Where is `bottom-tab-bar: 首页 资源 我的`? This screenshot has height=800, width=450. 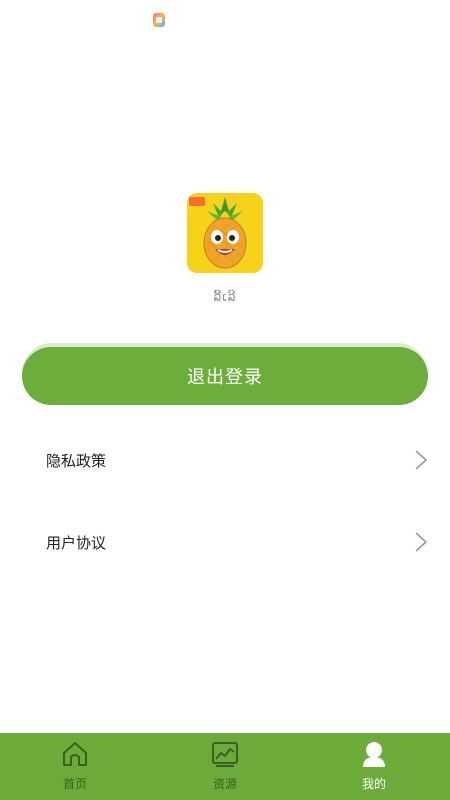
bottom-tab-bar: 首页 资源 我的 is located at coordinates (225, 766).